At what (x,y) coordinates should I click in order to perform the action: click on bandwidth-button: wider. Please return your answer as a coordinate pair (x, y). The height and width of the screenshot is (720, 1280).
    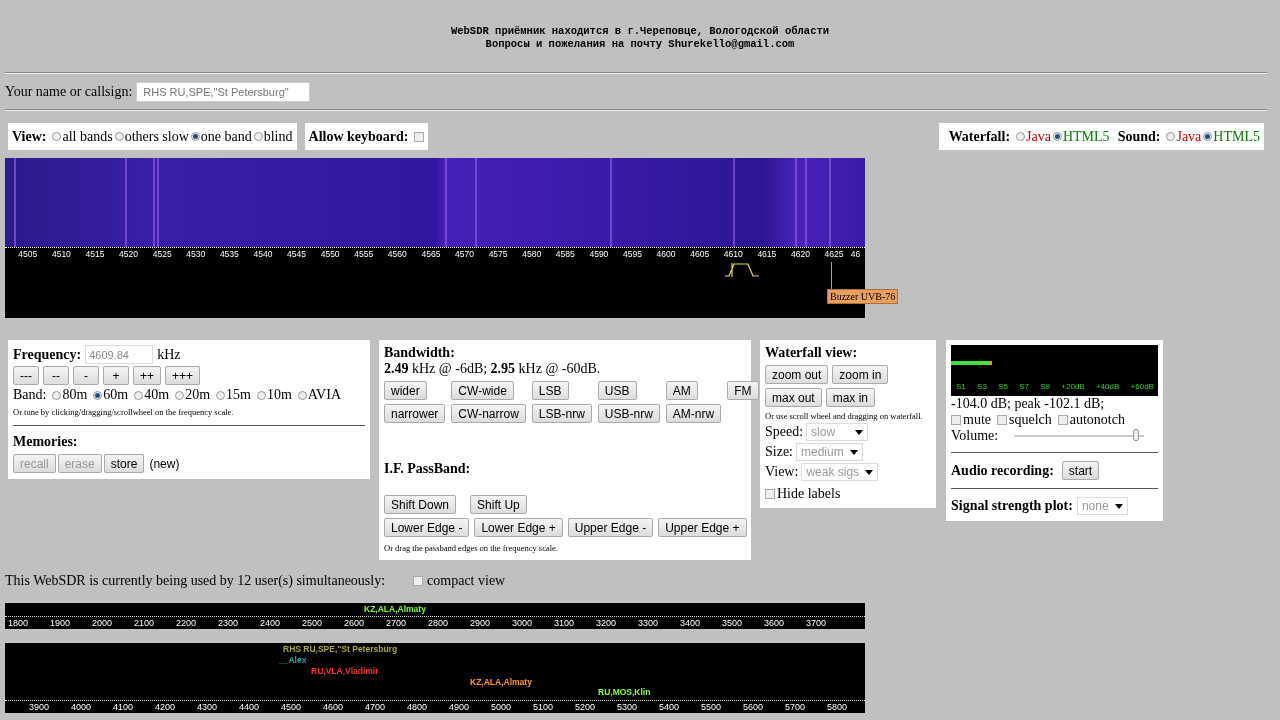
    Looking at the image, I should click on (405, 390).